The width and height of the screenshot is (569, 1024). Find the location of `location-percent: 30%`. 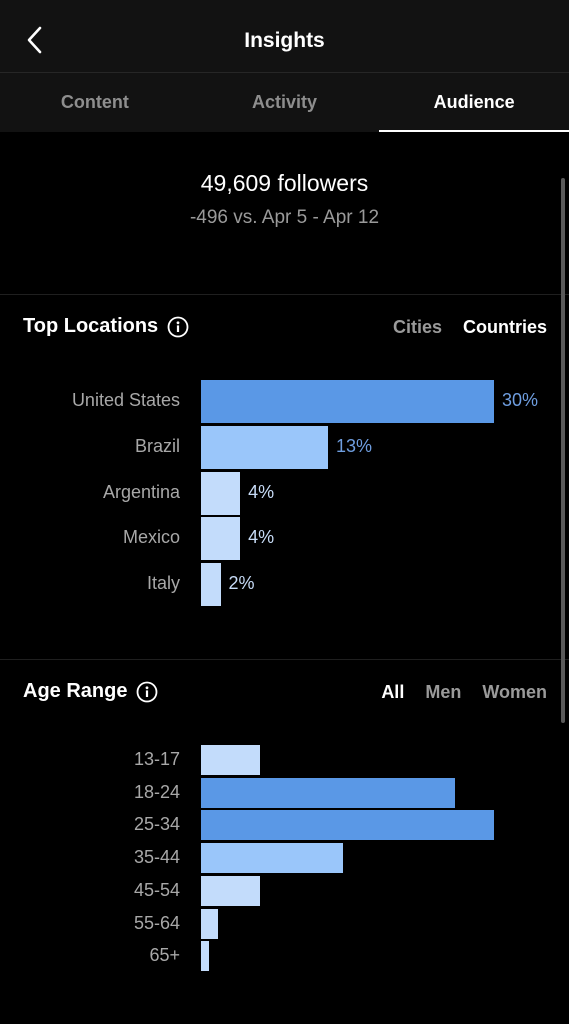

location-percent: 30% is located at coordinates (520, 400).